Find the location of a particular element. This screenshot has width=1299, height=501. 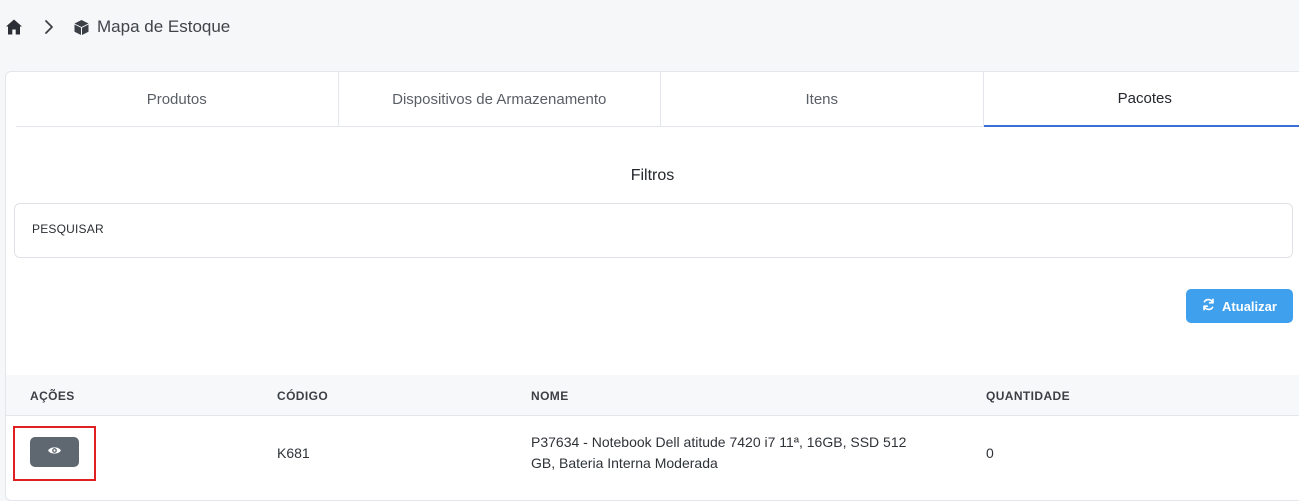

search-input: PESQUISAR is located at coordinates (653, 230).